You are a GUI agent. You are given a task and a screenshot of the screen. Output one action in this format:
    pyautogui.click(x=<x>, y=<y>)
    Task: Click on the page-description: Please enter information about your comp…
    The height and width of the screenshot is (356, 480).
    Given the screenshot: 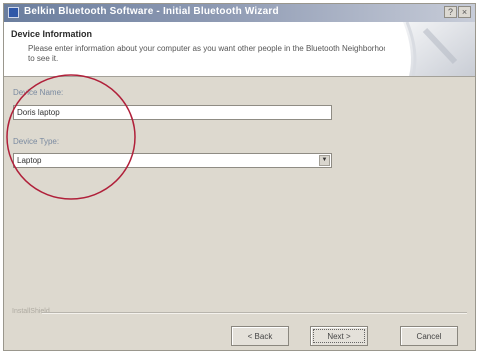 What is the action you would take?
    pyautogui.click(x=210, y=53)
    